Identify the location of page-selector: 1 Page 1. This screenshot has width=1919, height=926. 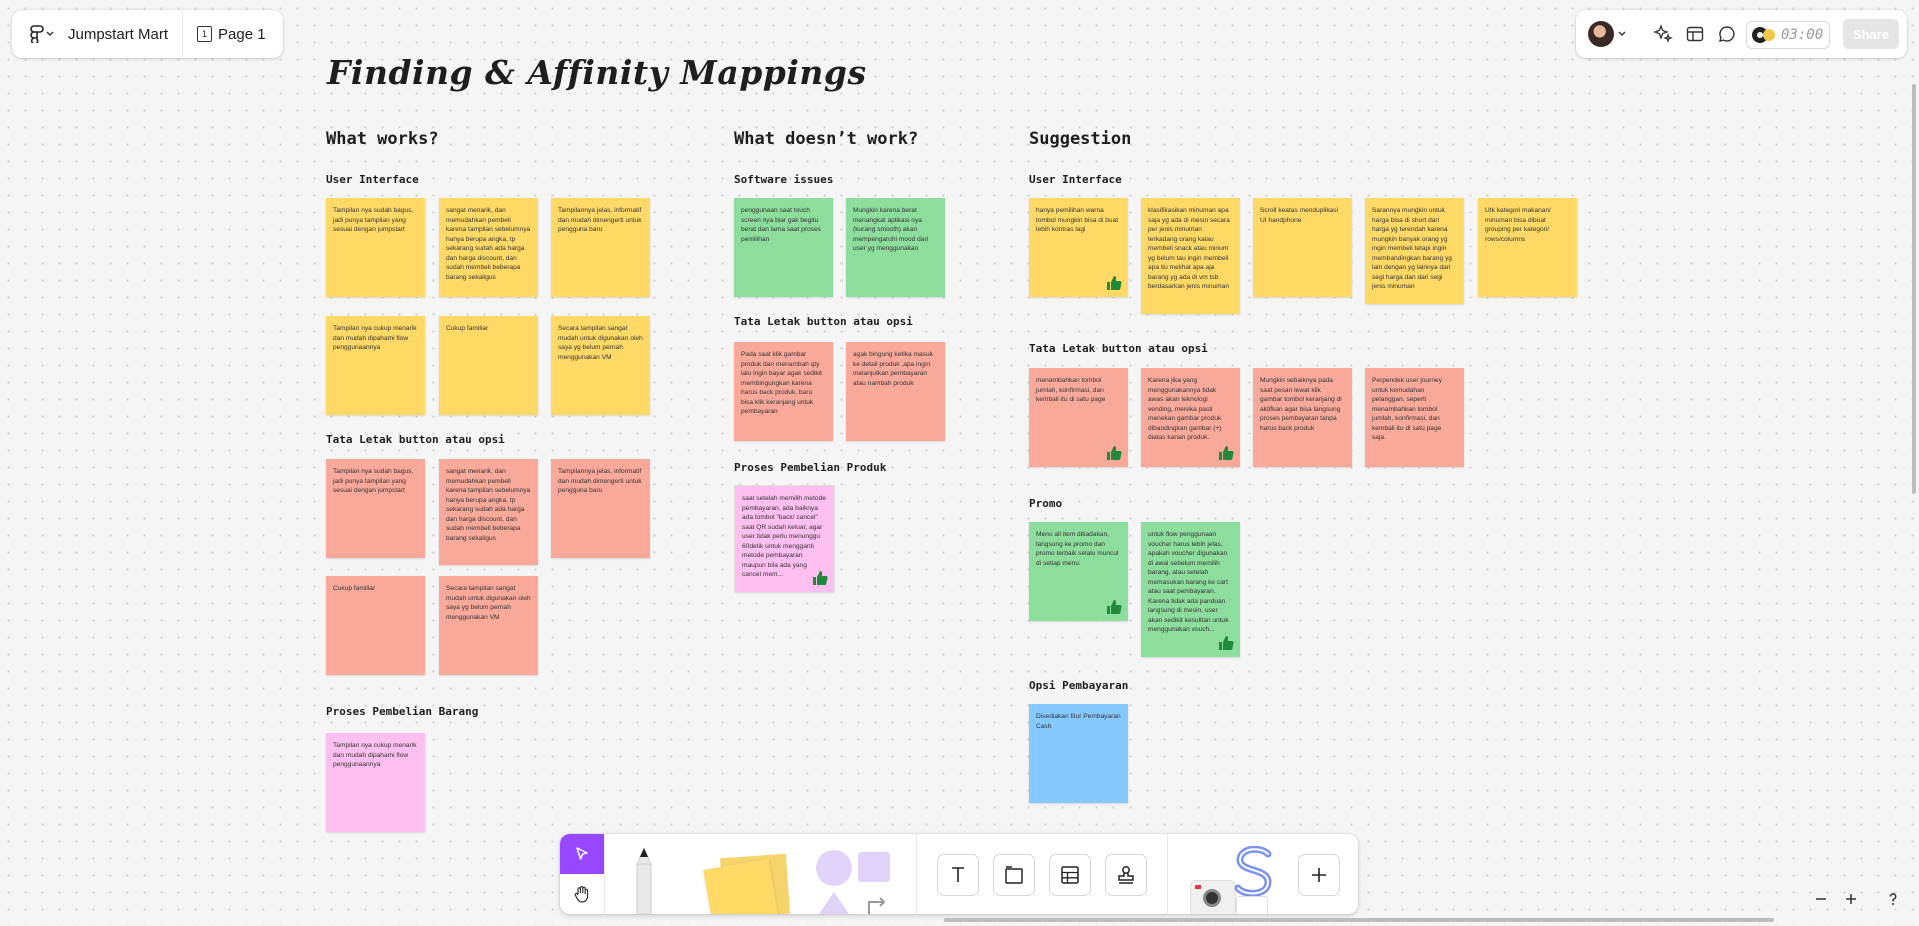
(224, 34).